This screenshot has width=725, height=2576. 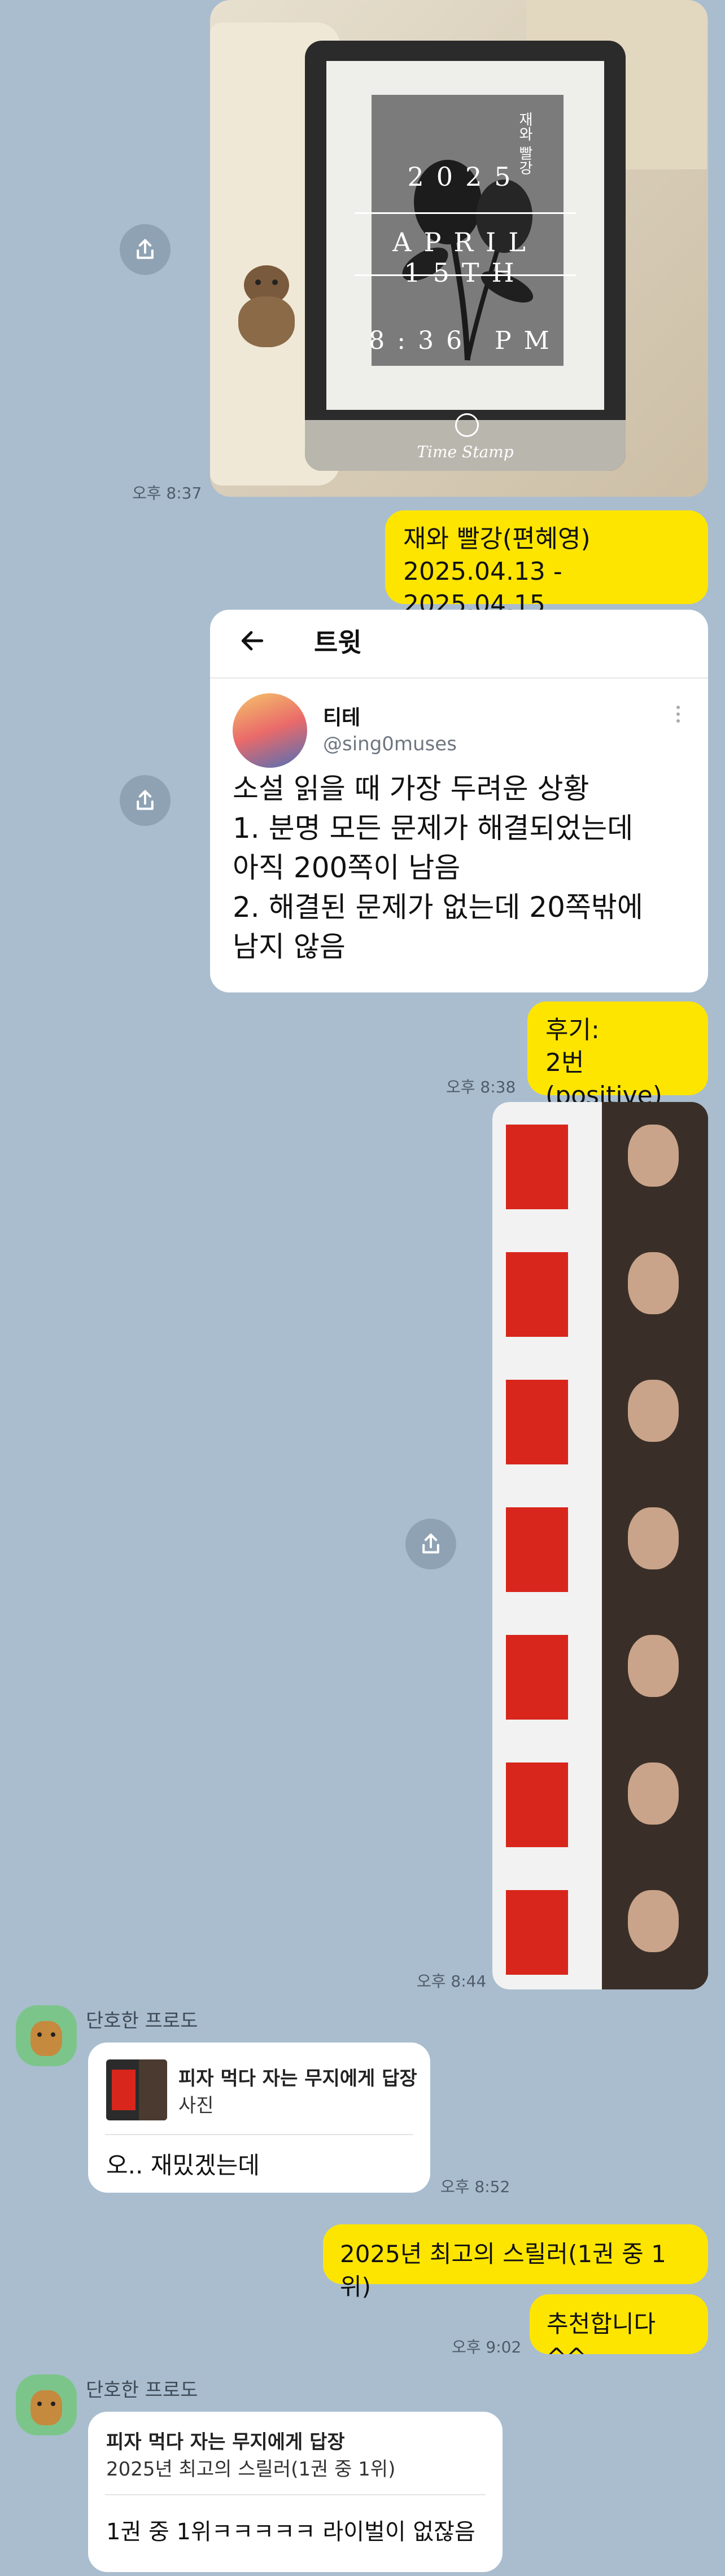 I want to click on message-text: 2025년 최고의 스릴러(1권 중 1위), so click(x=503, y=2270).